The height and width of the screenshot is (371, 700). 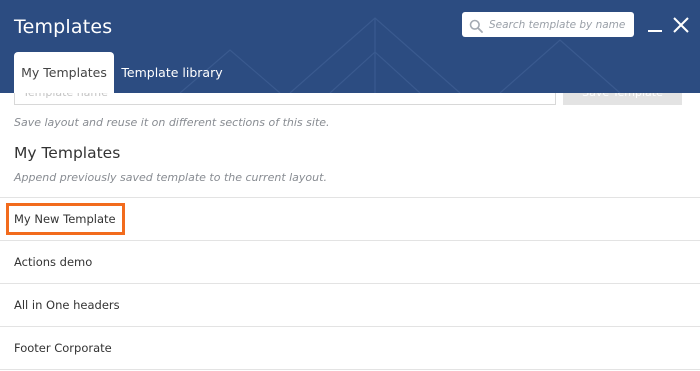 What do you see at coordinates (285, 99) in the screenshot?
I see `template-name-input` at bounding box center [285, 99].